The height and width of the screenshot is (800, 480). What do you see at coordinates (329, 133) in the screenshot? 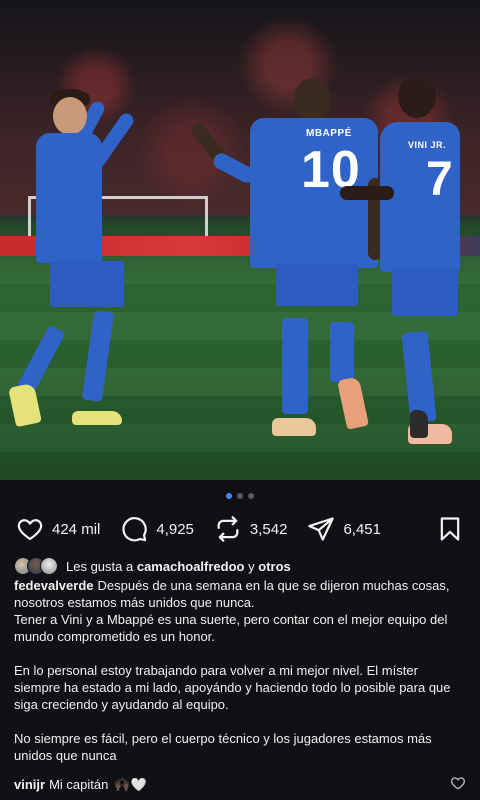
I see `jersey-name-center: MBAPPÉ` at bounding box center [329, 133].